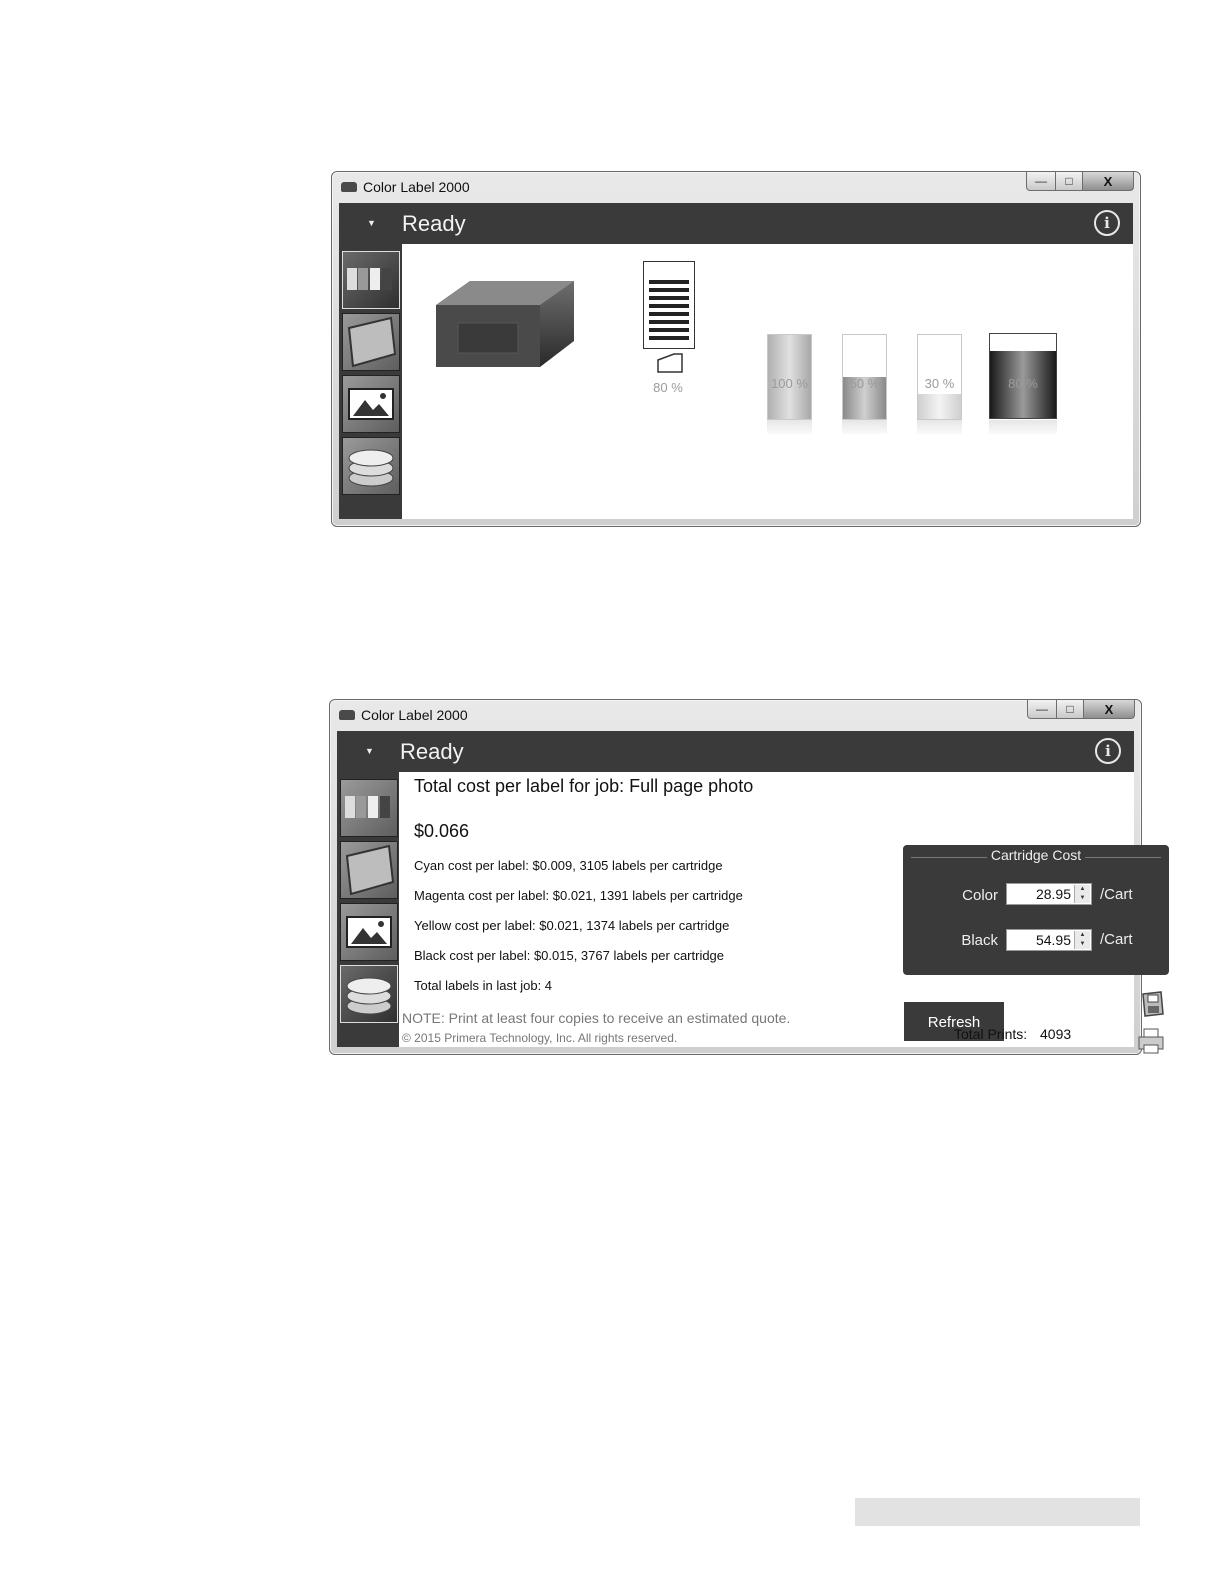  Describe the element at coordinates (442, 831) in the screenshot. I see `total-cost-value: $0.066` at that location.